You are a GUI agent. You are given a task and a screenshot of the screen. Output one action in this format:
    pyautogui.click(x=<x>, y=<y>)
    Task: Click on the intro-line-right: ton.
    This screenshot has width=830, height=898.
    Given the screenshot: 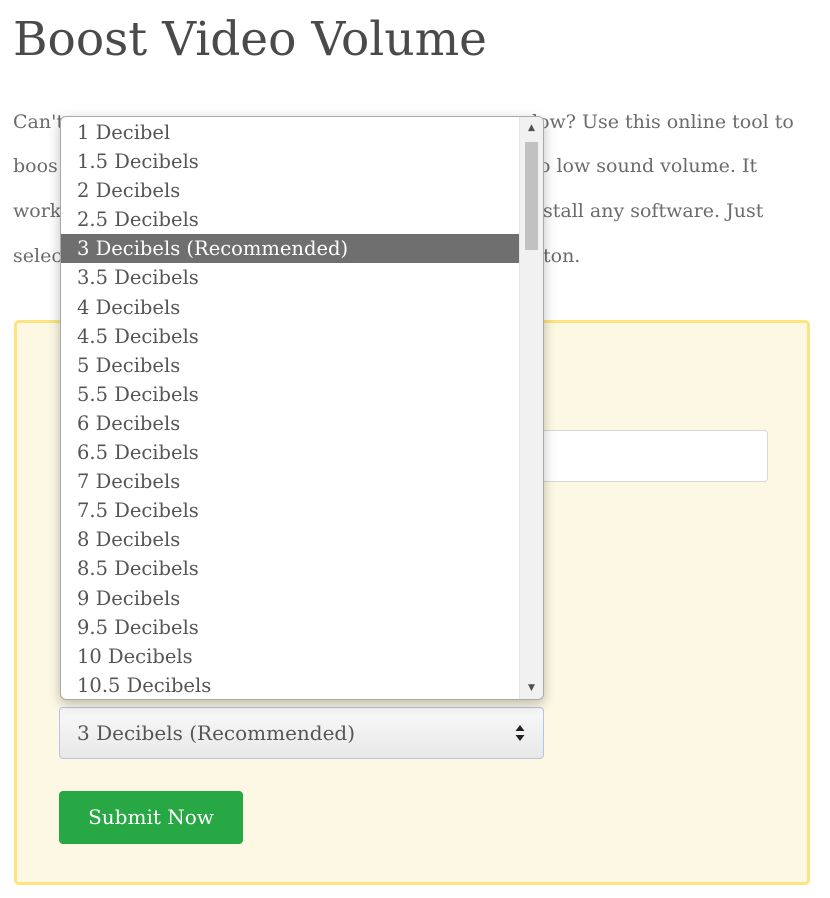 What is the action you would take?
    pyautogui.click(x=562, y=256)
    